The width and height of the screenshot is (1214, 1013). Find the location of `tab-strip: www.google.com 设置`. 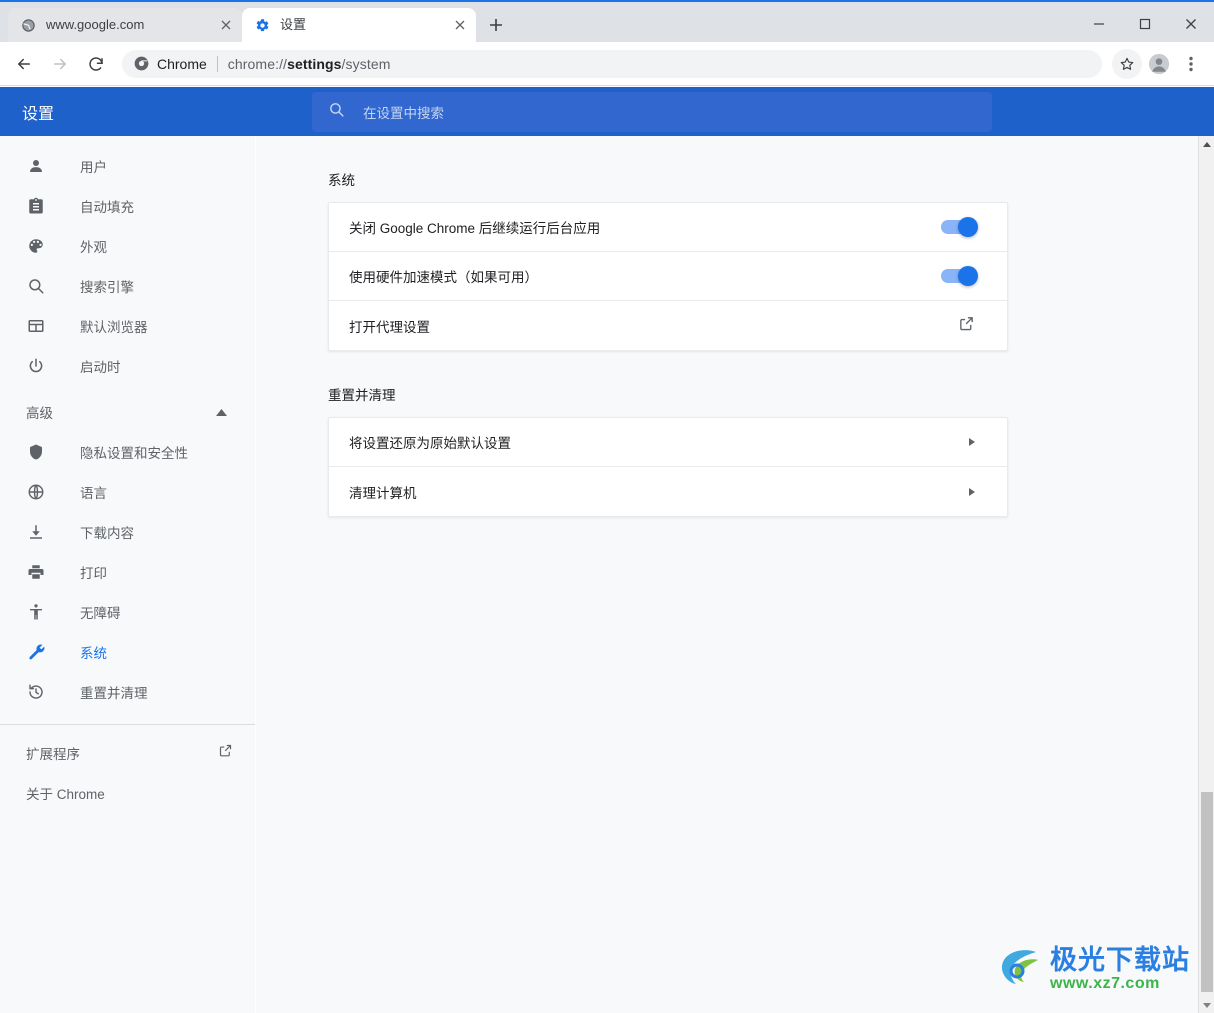

tab-strip: www.google.com 设置 is located at coordinates (255, 21).